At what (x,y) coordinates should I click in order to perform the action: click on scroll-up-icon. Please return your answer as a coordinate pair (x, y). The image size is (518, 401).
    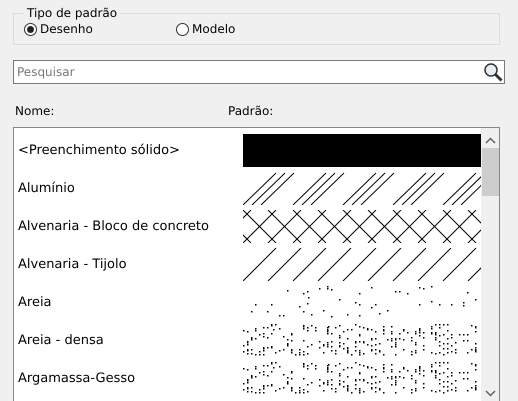
    Looking at the image, I should click on (490, 140).